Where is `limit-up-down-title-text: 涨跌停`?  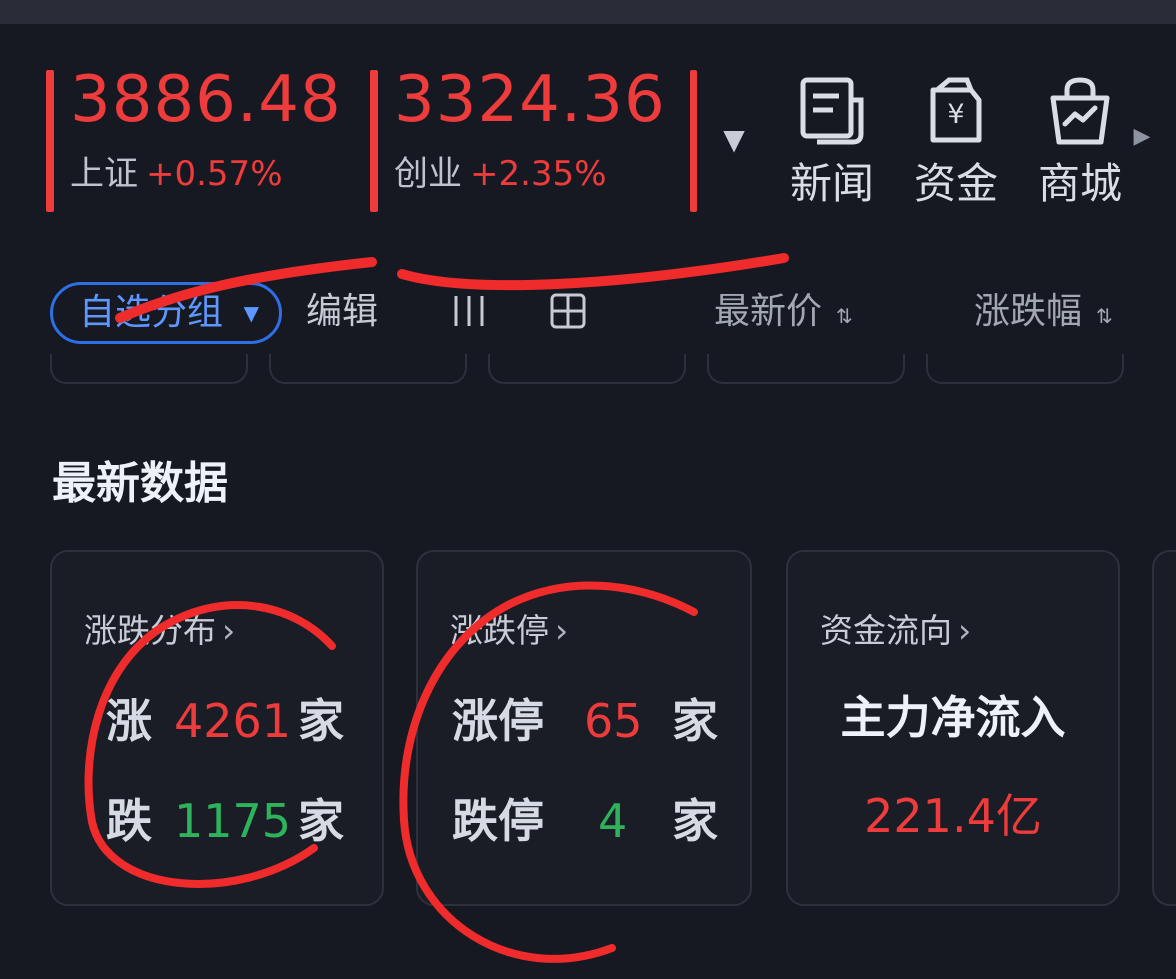
limit-up-down-title-text: 涨跌停 is located at coordinates (499, 630).